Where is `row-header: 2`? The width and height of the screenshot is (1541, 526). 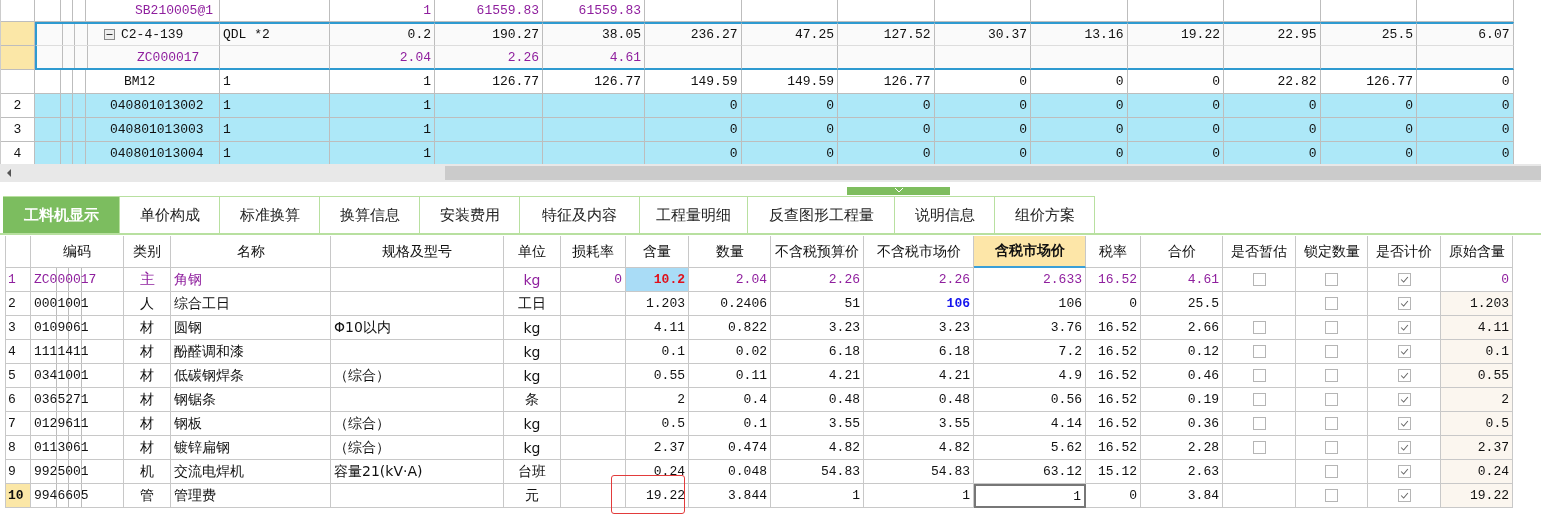
row-header: 2 is located at coordinates (18, 106).